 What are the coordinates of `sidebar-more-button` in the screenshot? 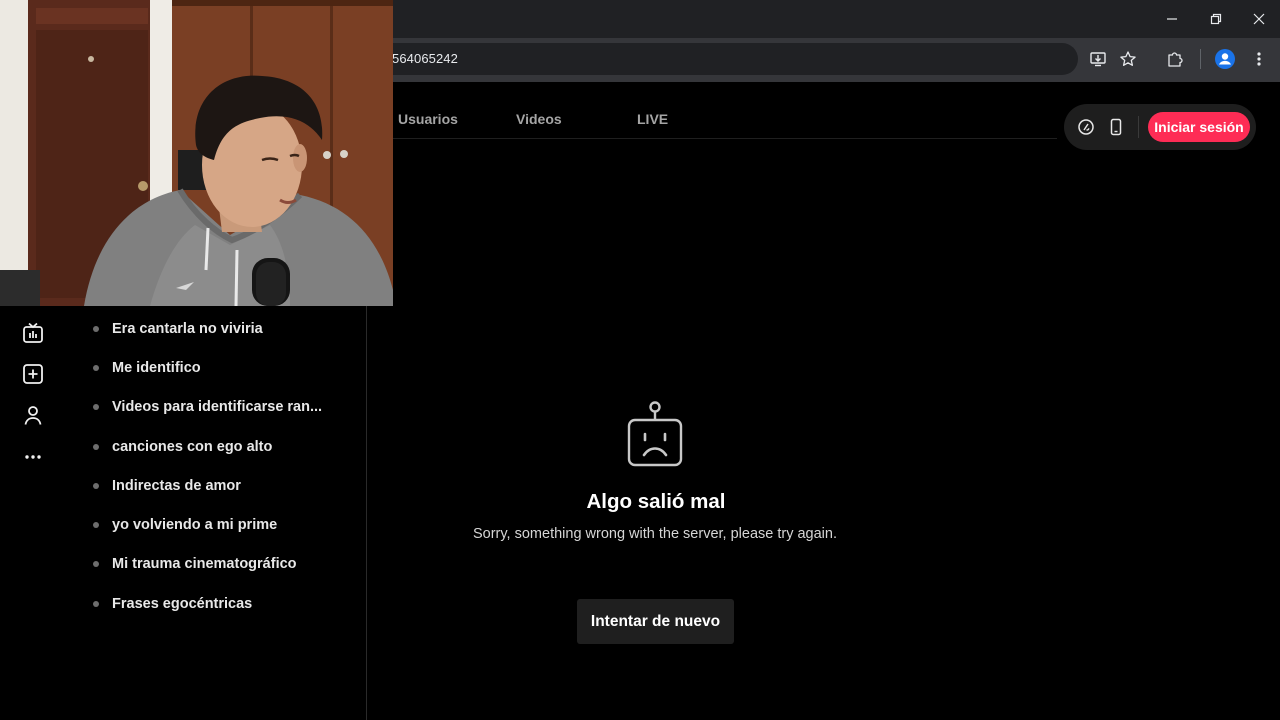 It's located at (33, 455).